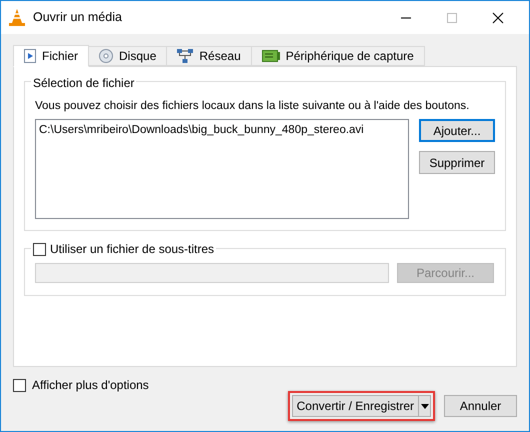 This screenshot has width=530, height=432. What do you see at coordinates (480, 406) in the screenshot?
I see `cancel-button: Annuler` at bounding box center [480, 406].